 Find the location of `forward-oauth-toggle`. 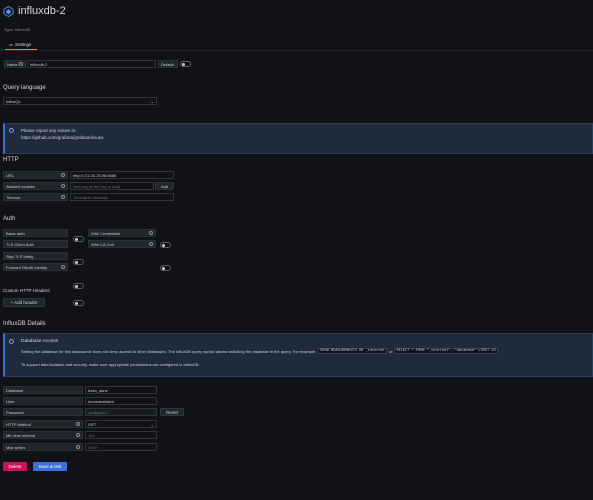

forward-oauth-toggle is located at coordinates (78, 303).